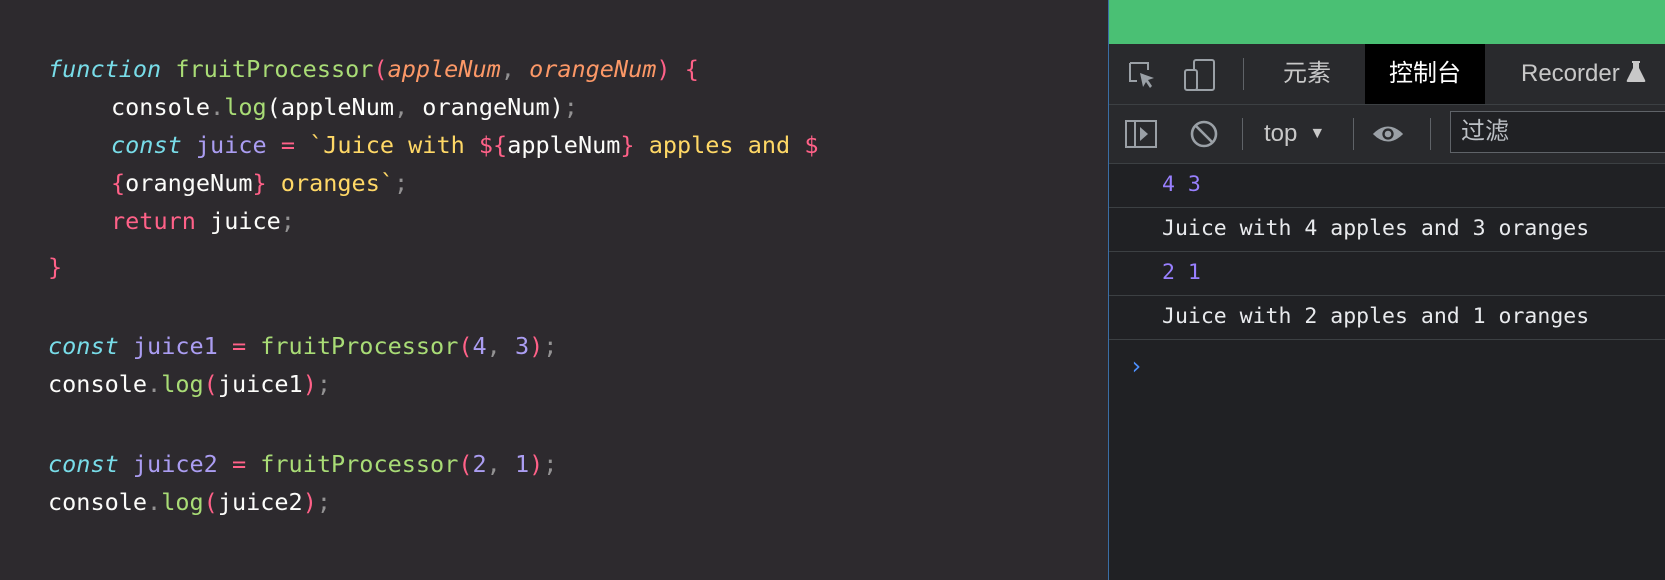  Describe the element at coordinates (1200, 75) in the screenshot. I see `device-toolbar-icon` at that location.